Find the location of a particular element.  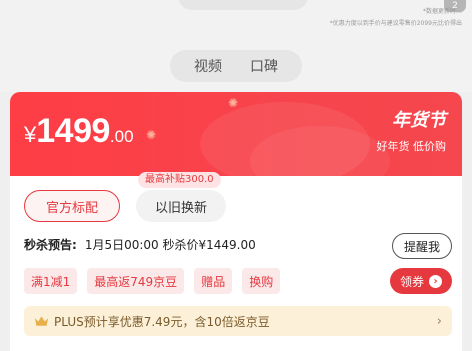

tab-video: 视频 is located at coordinates (208, 66).